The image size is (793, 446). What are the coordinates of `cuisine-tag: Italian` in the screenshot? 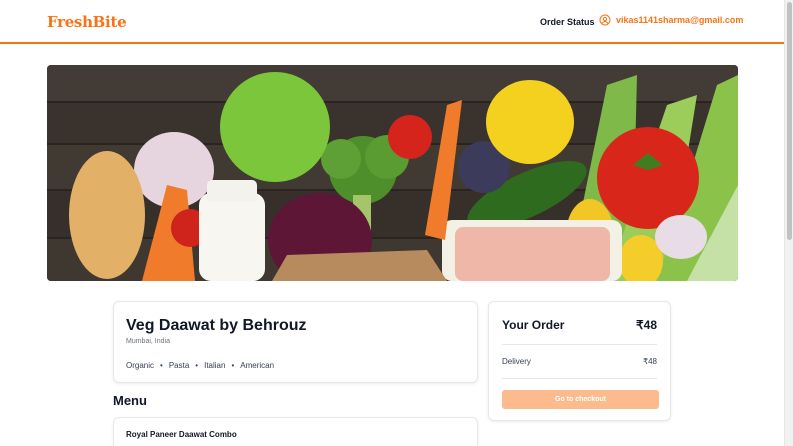 It's located at (215, 365).